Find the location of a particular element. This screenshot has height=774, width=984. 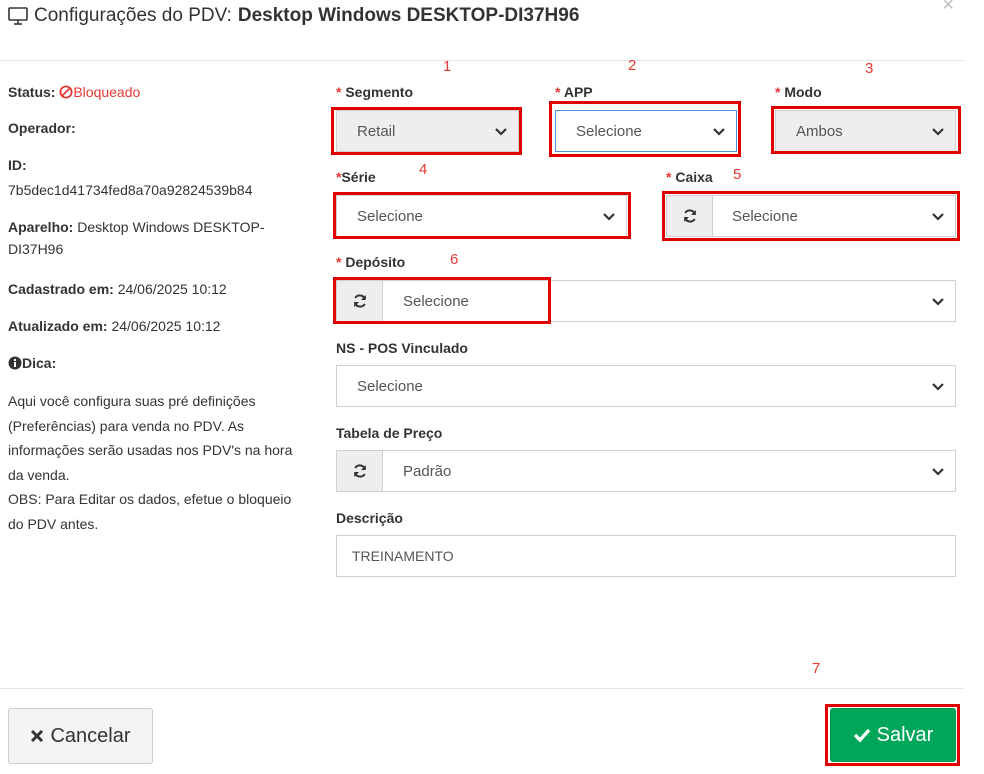

updated-value: 24/06/2025 10:12 is located at coordinates (166, 326).